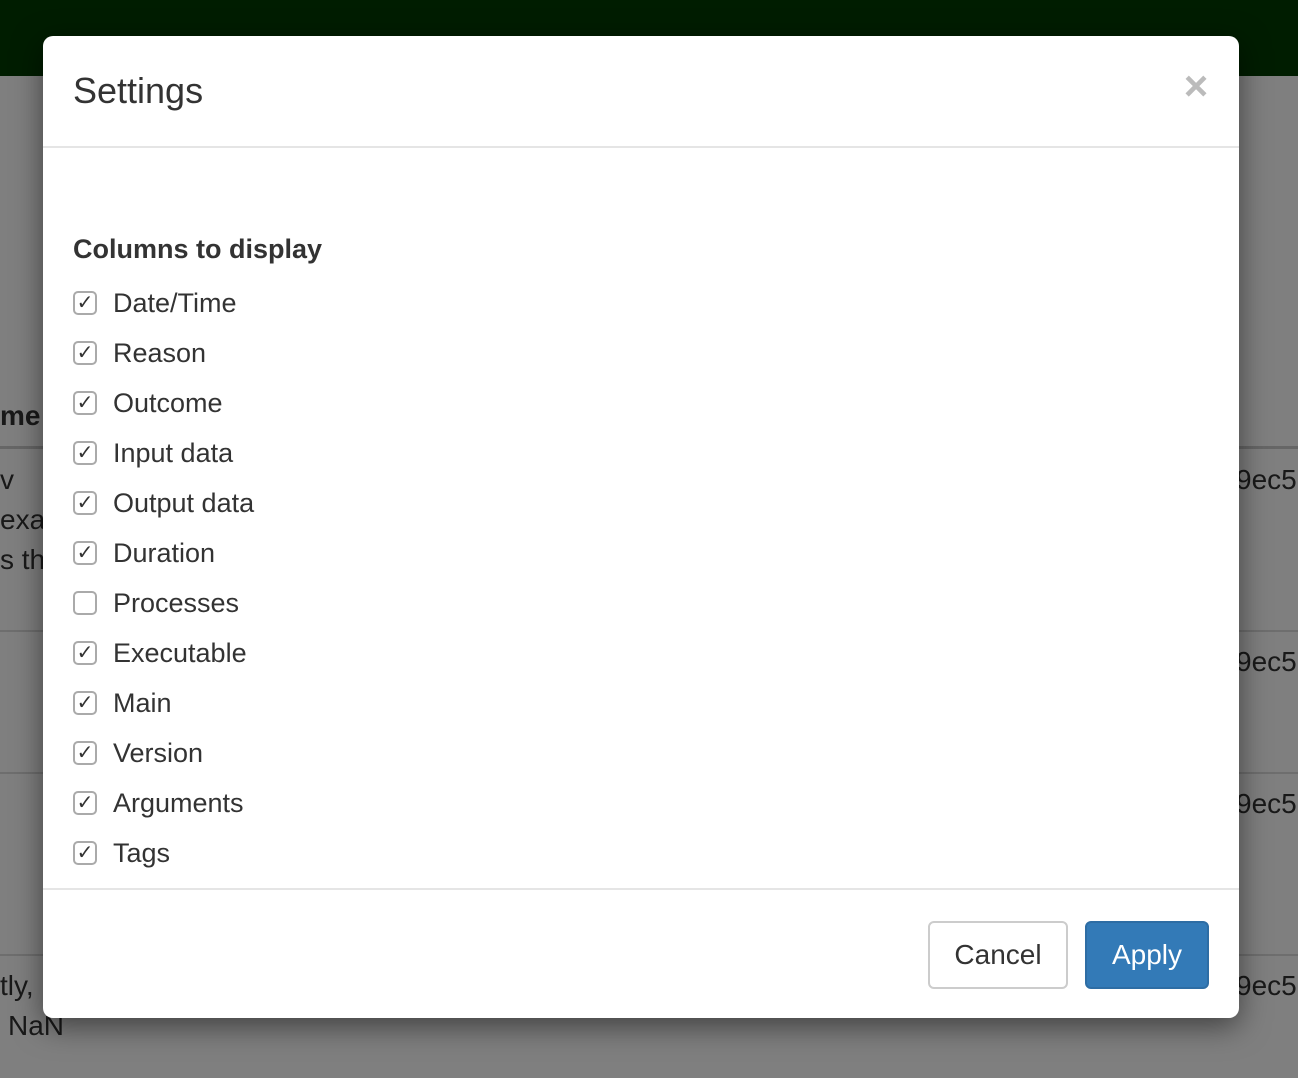  Describe the element at coordinates (641, 92) in the screenshot. I see `modal-header: Settings ×` at that location.